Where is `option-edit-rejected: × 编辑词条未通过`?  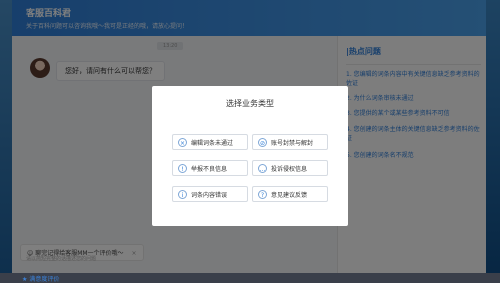 option-edit-rejected: × 编辑词条未通过 is located at coordinates (210, 142).